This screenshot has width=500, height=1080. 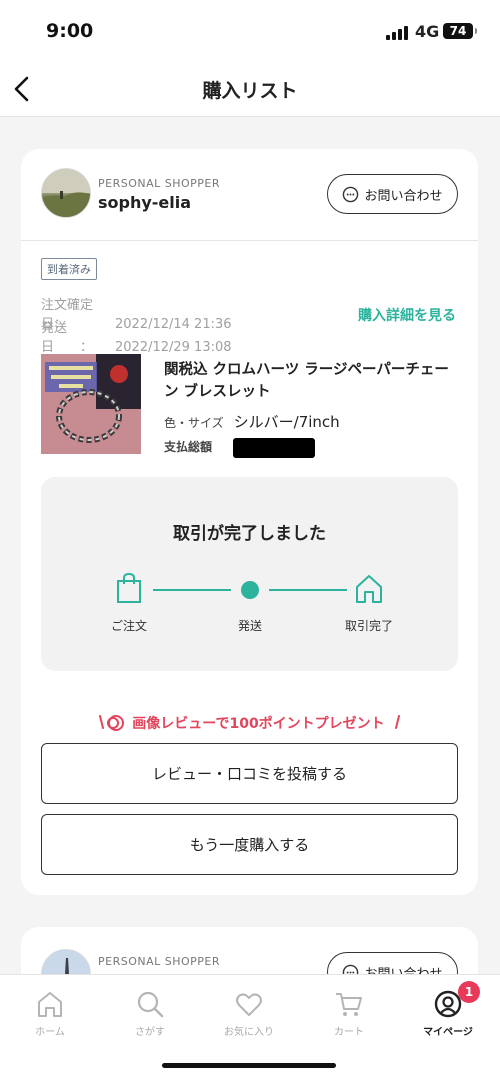 I want to click on tab-cart: カート, so click(x=349, y=1013).